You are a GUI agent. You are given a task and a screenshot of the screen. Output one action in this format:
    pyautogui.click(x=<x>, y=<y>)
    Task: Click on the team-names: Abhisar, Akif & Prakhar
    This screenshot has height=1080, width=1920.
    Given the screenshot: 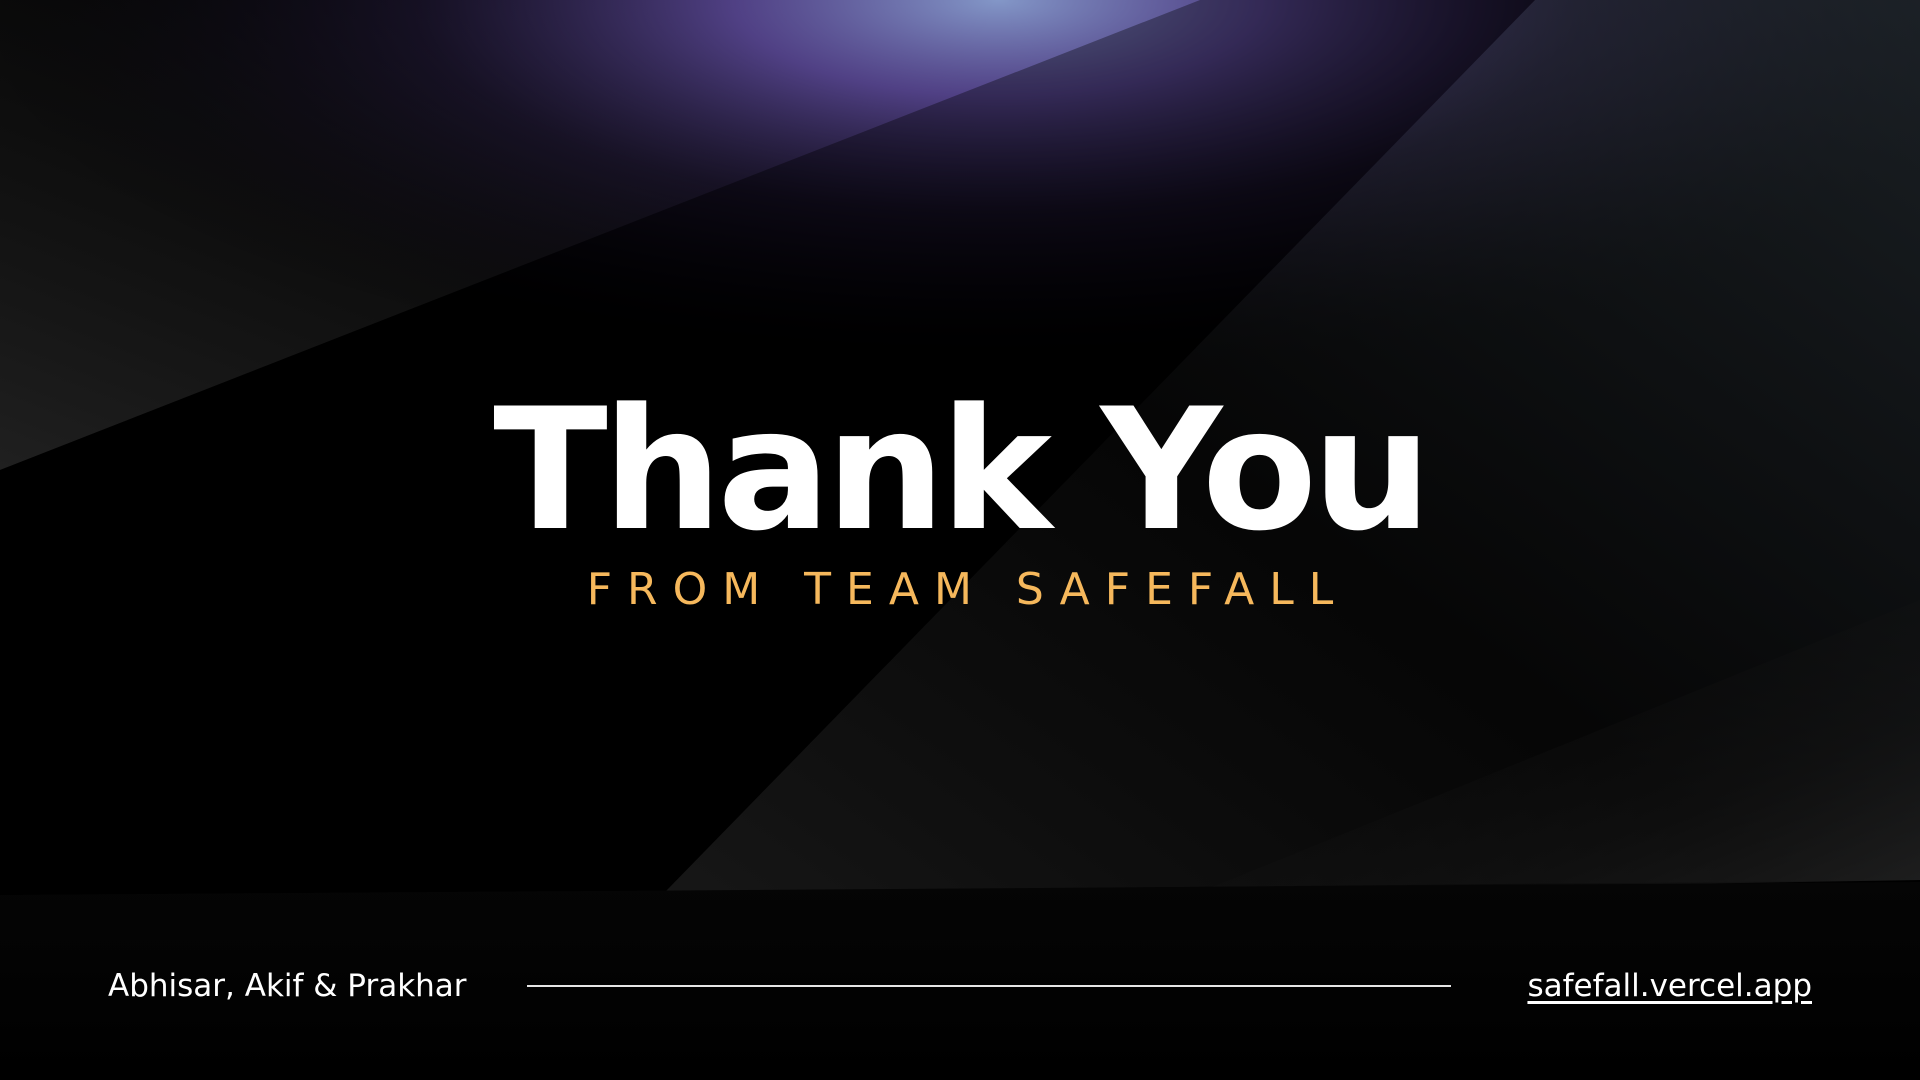 What is the action you would take?
    pyautogui.click(x=287, y=986)
    